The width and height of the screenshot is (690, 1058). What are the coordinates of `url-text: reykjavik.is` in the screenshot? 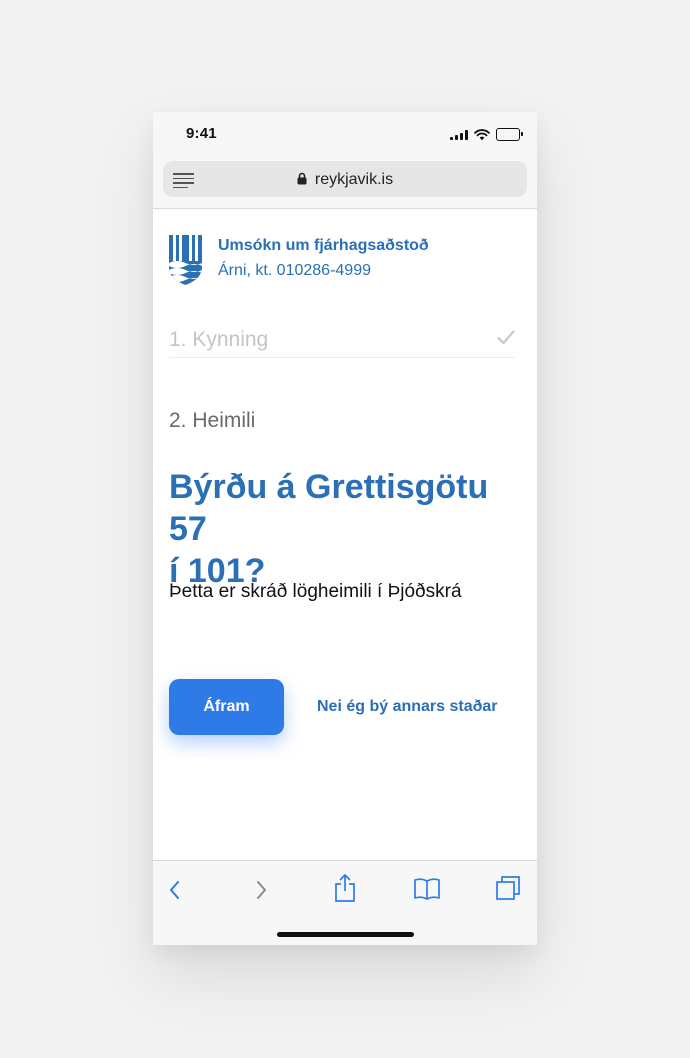 It's located at (354, 179).